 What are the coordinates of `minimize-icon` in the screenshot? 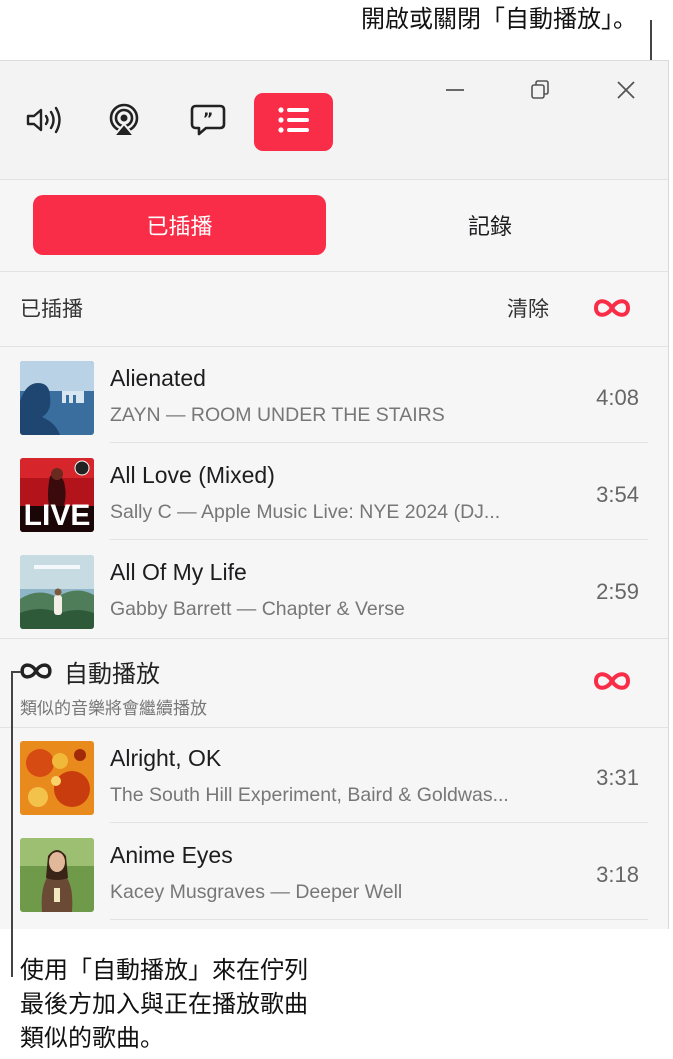 It's located at (455, 92).